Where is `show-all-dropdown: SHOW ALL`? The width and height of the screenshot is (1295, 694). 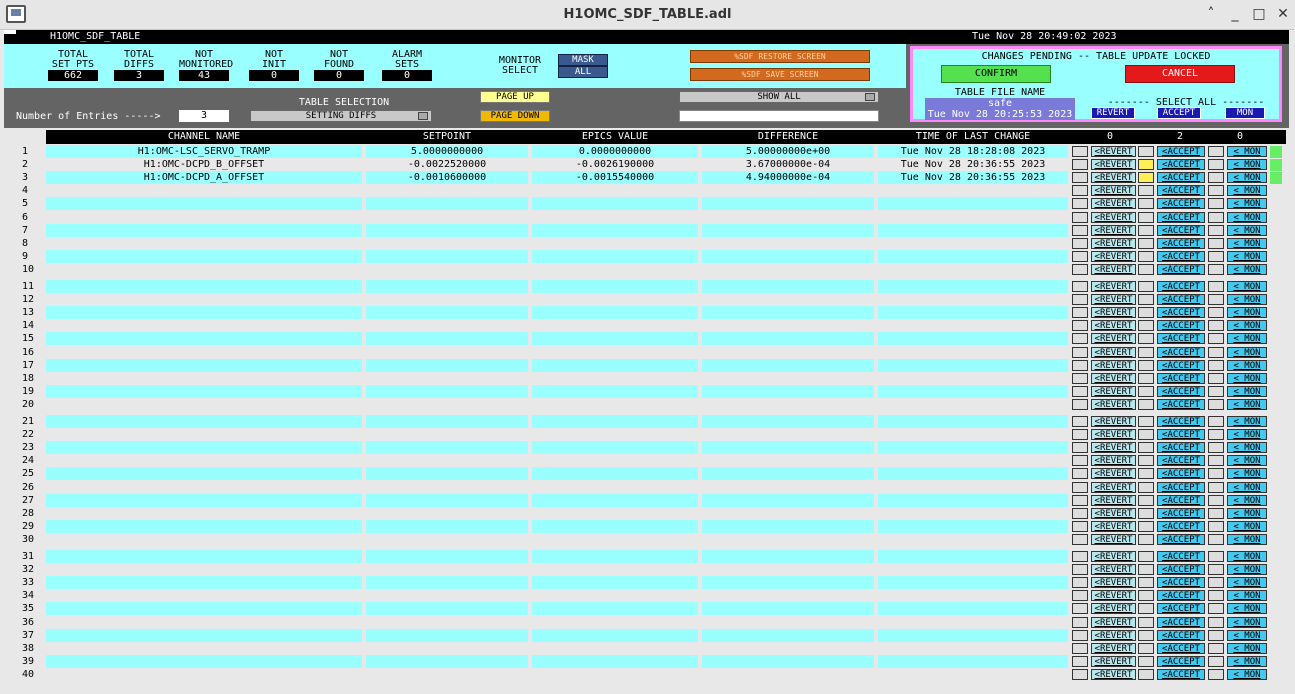
show-all-dropdown: SHOW ALL is located at coordinates (779, 97).